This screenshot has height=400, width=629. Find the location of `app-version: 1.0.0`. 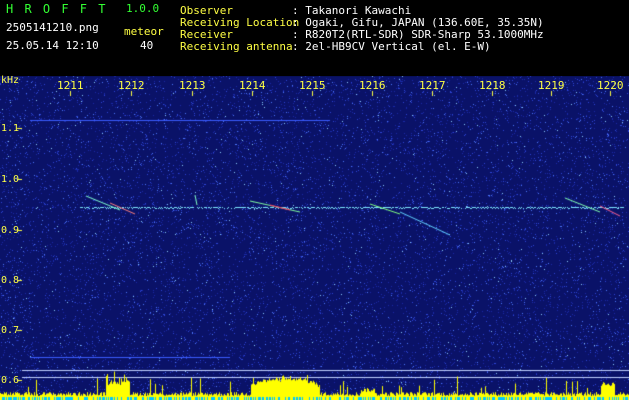

app-version: 1.0.0 is located at coordinates (143, 8).